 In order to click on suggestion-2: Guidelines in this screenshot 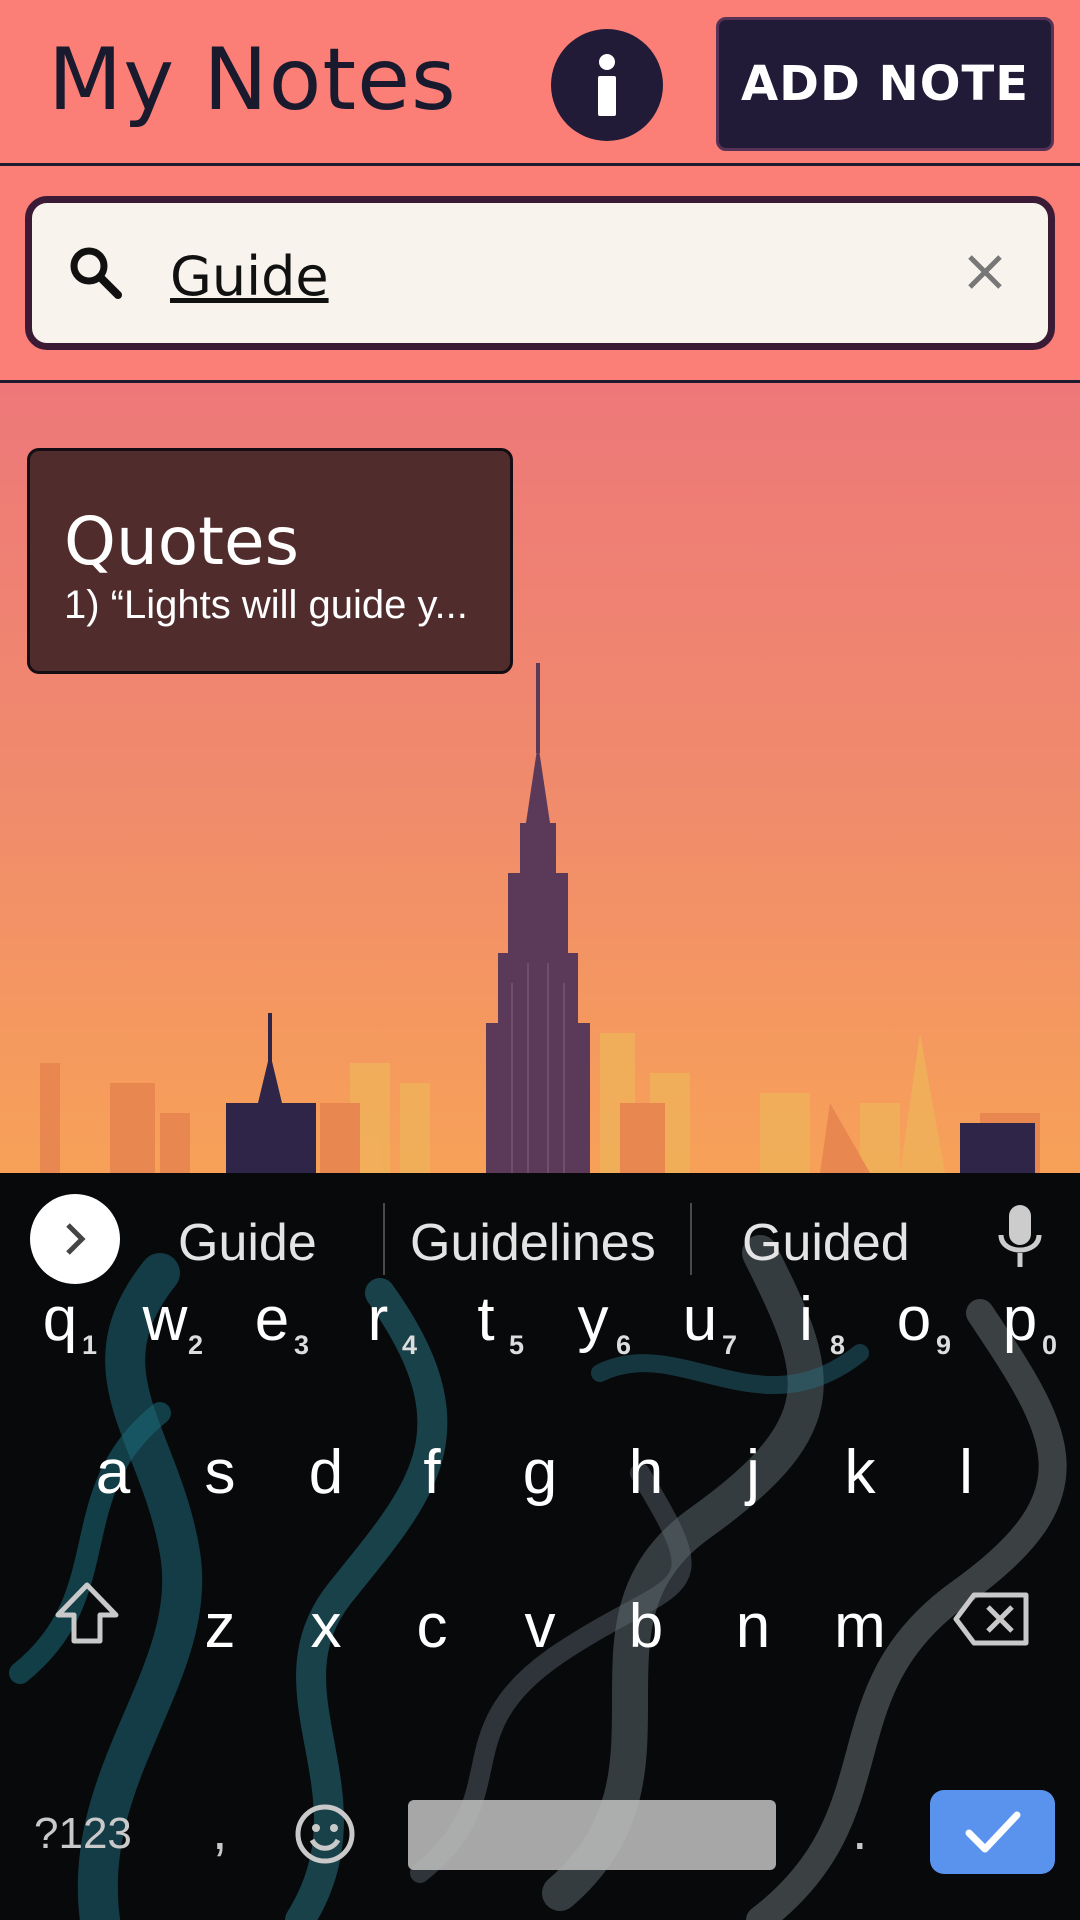, I will do `click(533, 1243)`.